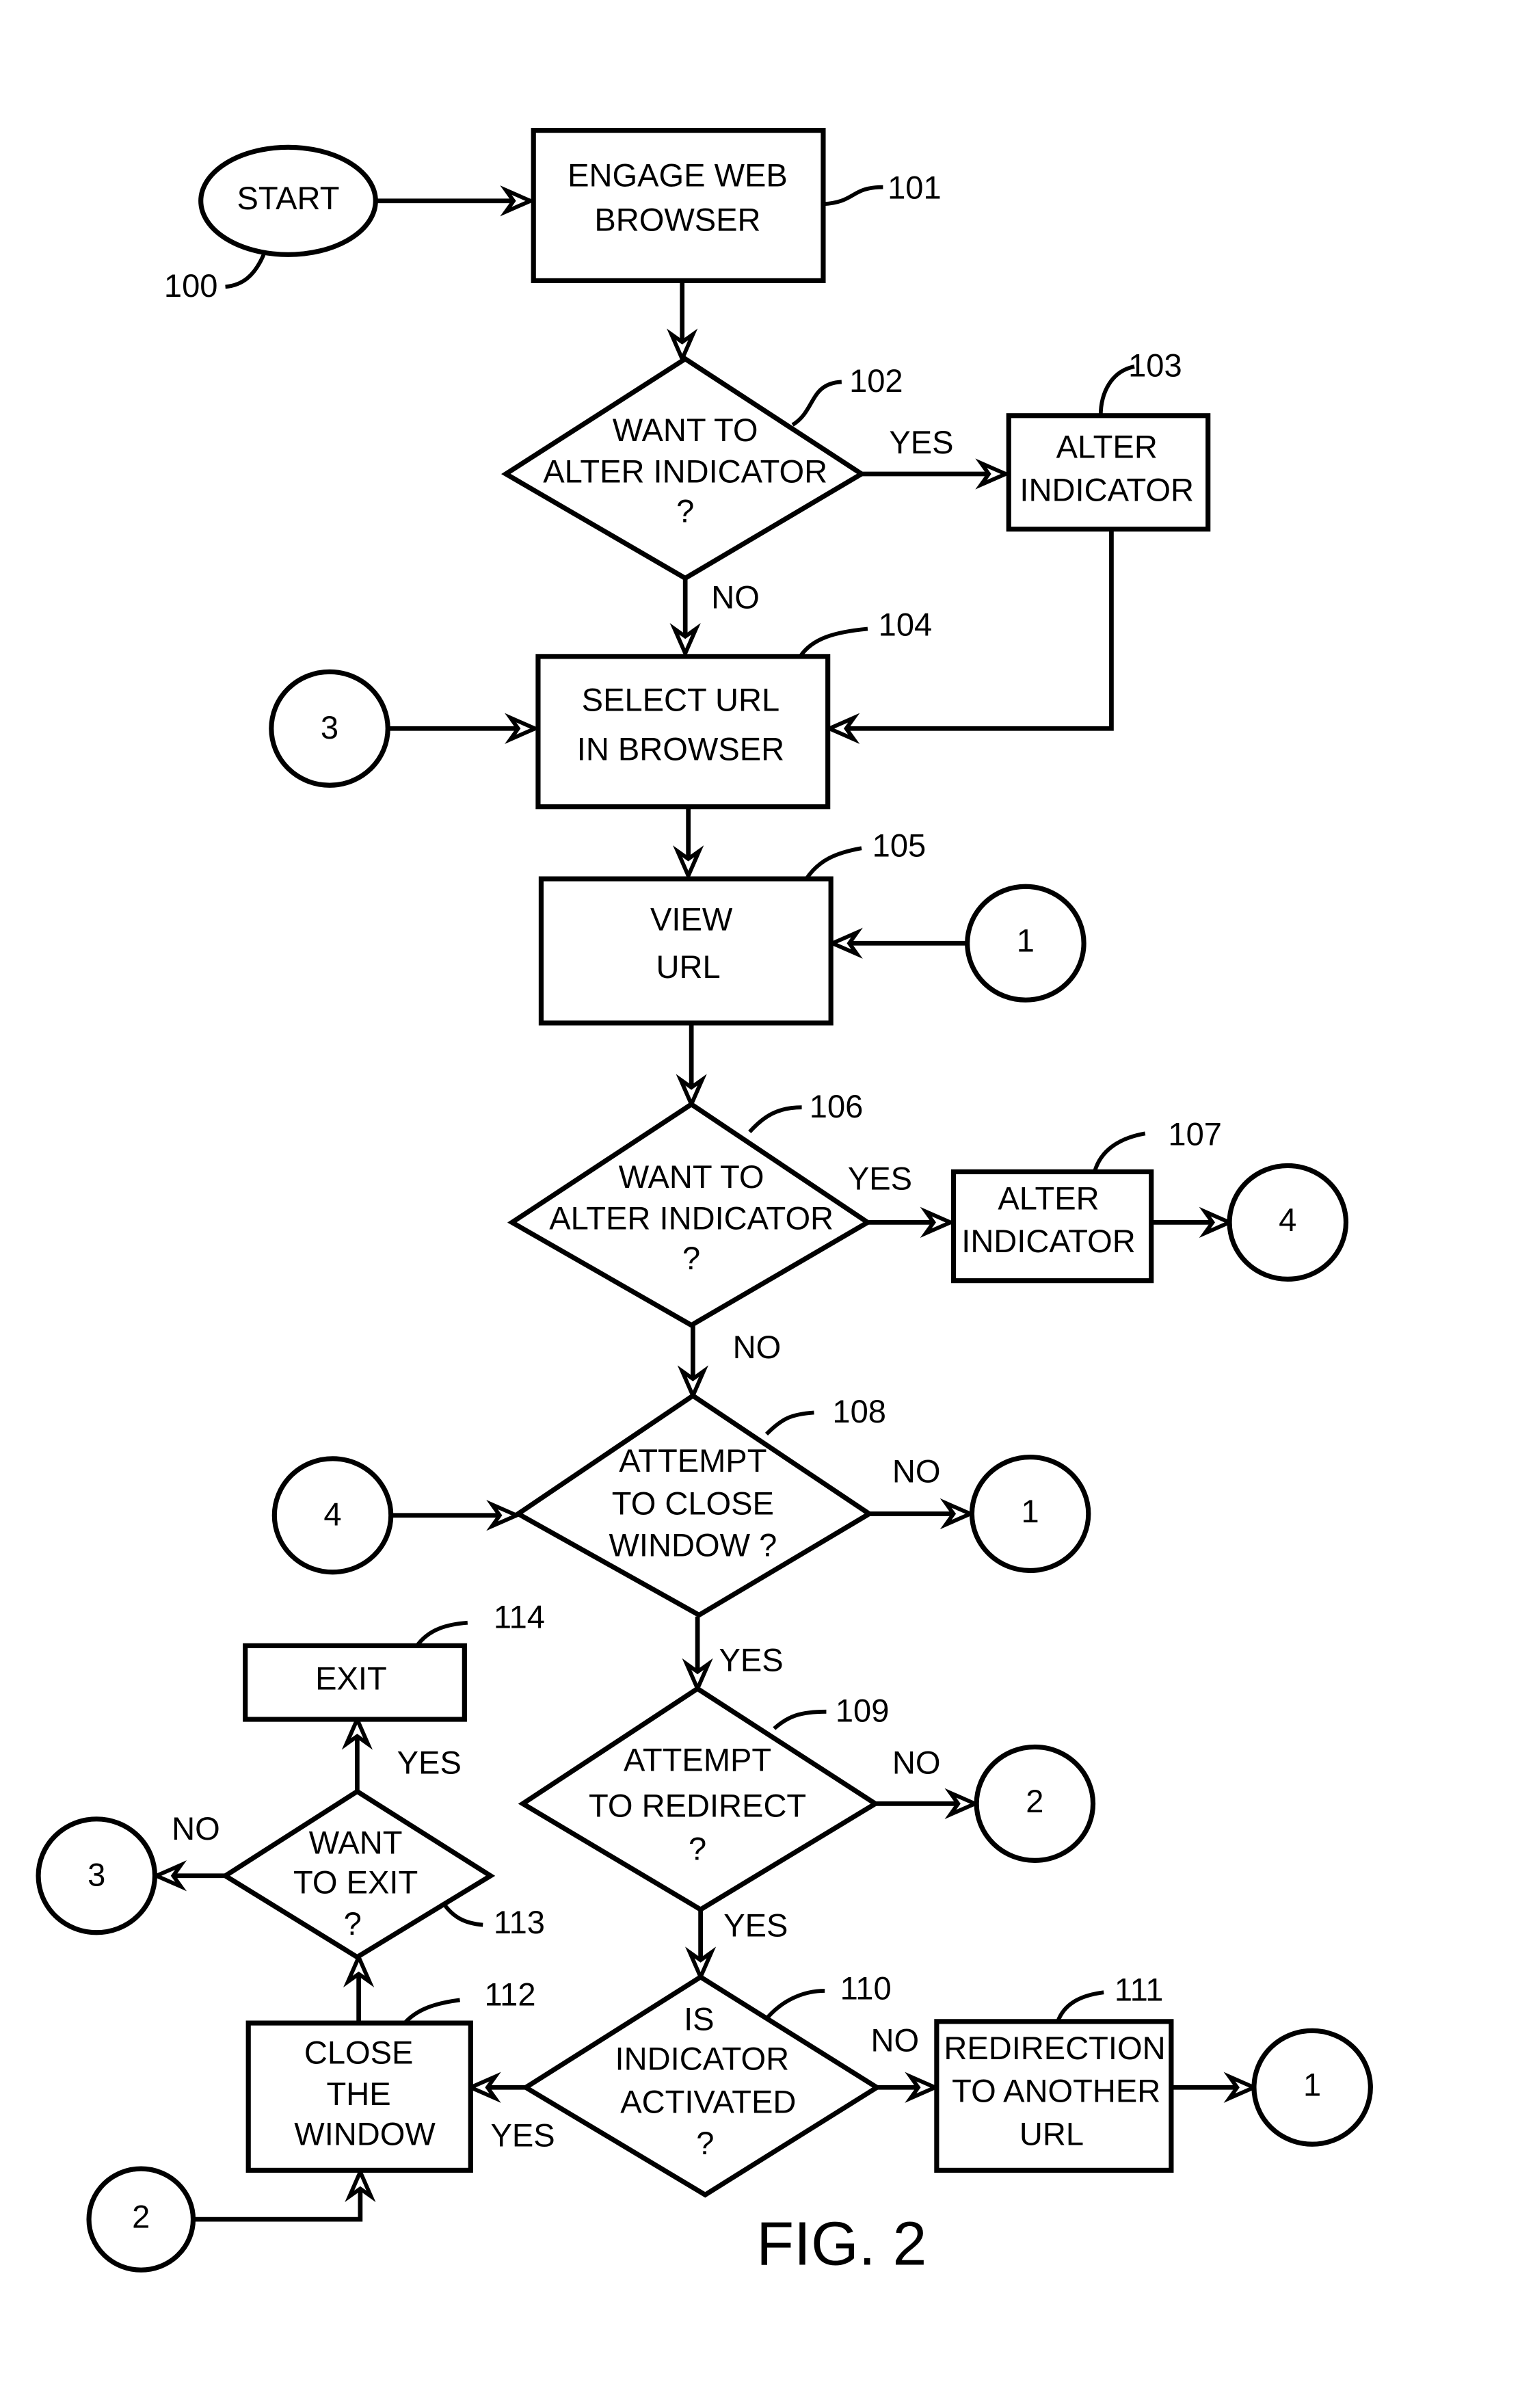 This screenshot has width=1533, height=2408. What do you see at coordinates (736, 597) in the screenshot?
I see `label-no-102: NO` at bounding box center [736, 597].